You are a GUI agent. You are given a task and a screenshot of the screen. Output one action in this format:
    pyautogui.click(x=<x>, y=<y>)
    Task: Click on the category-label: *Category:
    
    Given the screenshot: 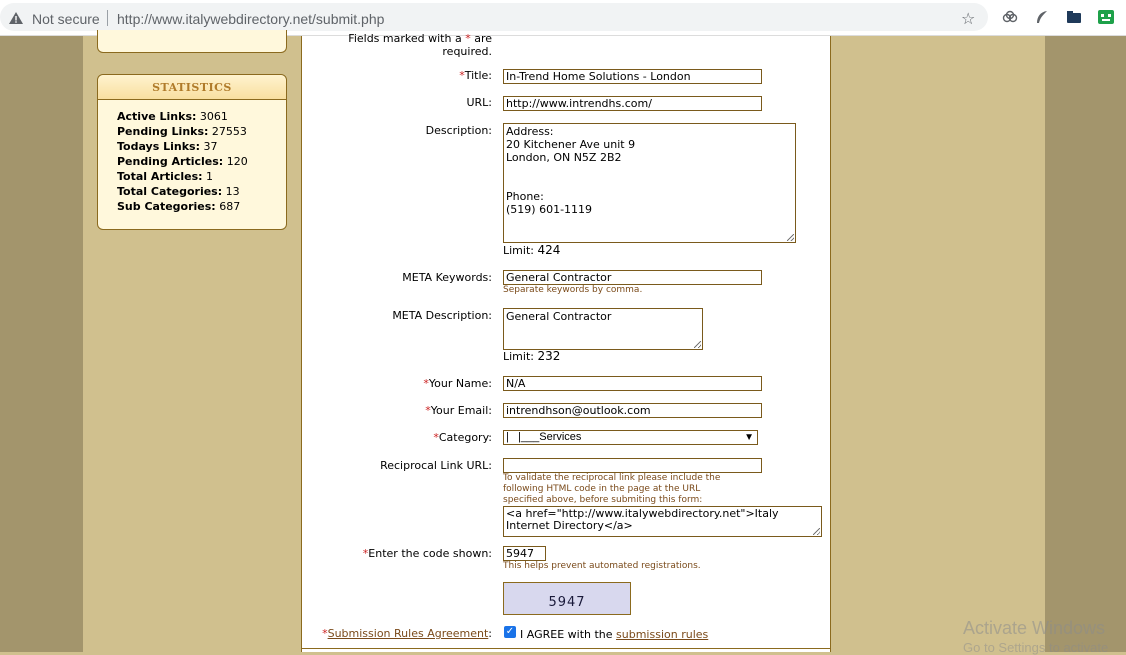 What is the action you would take?
    pyautogui.click(x=462, y=437)
    